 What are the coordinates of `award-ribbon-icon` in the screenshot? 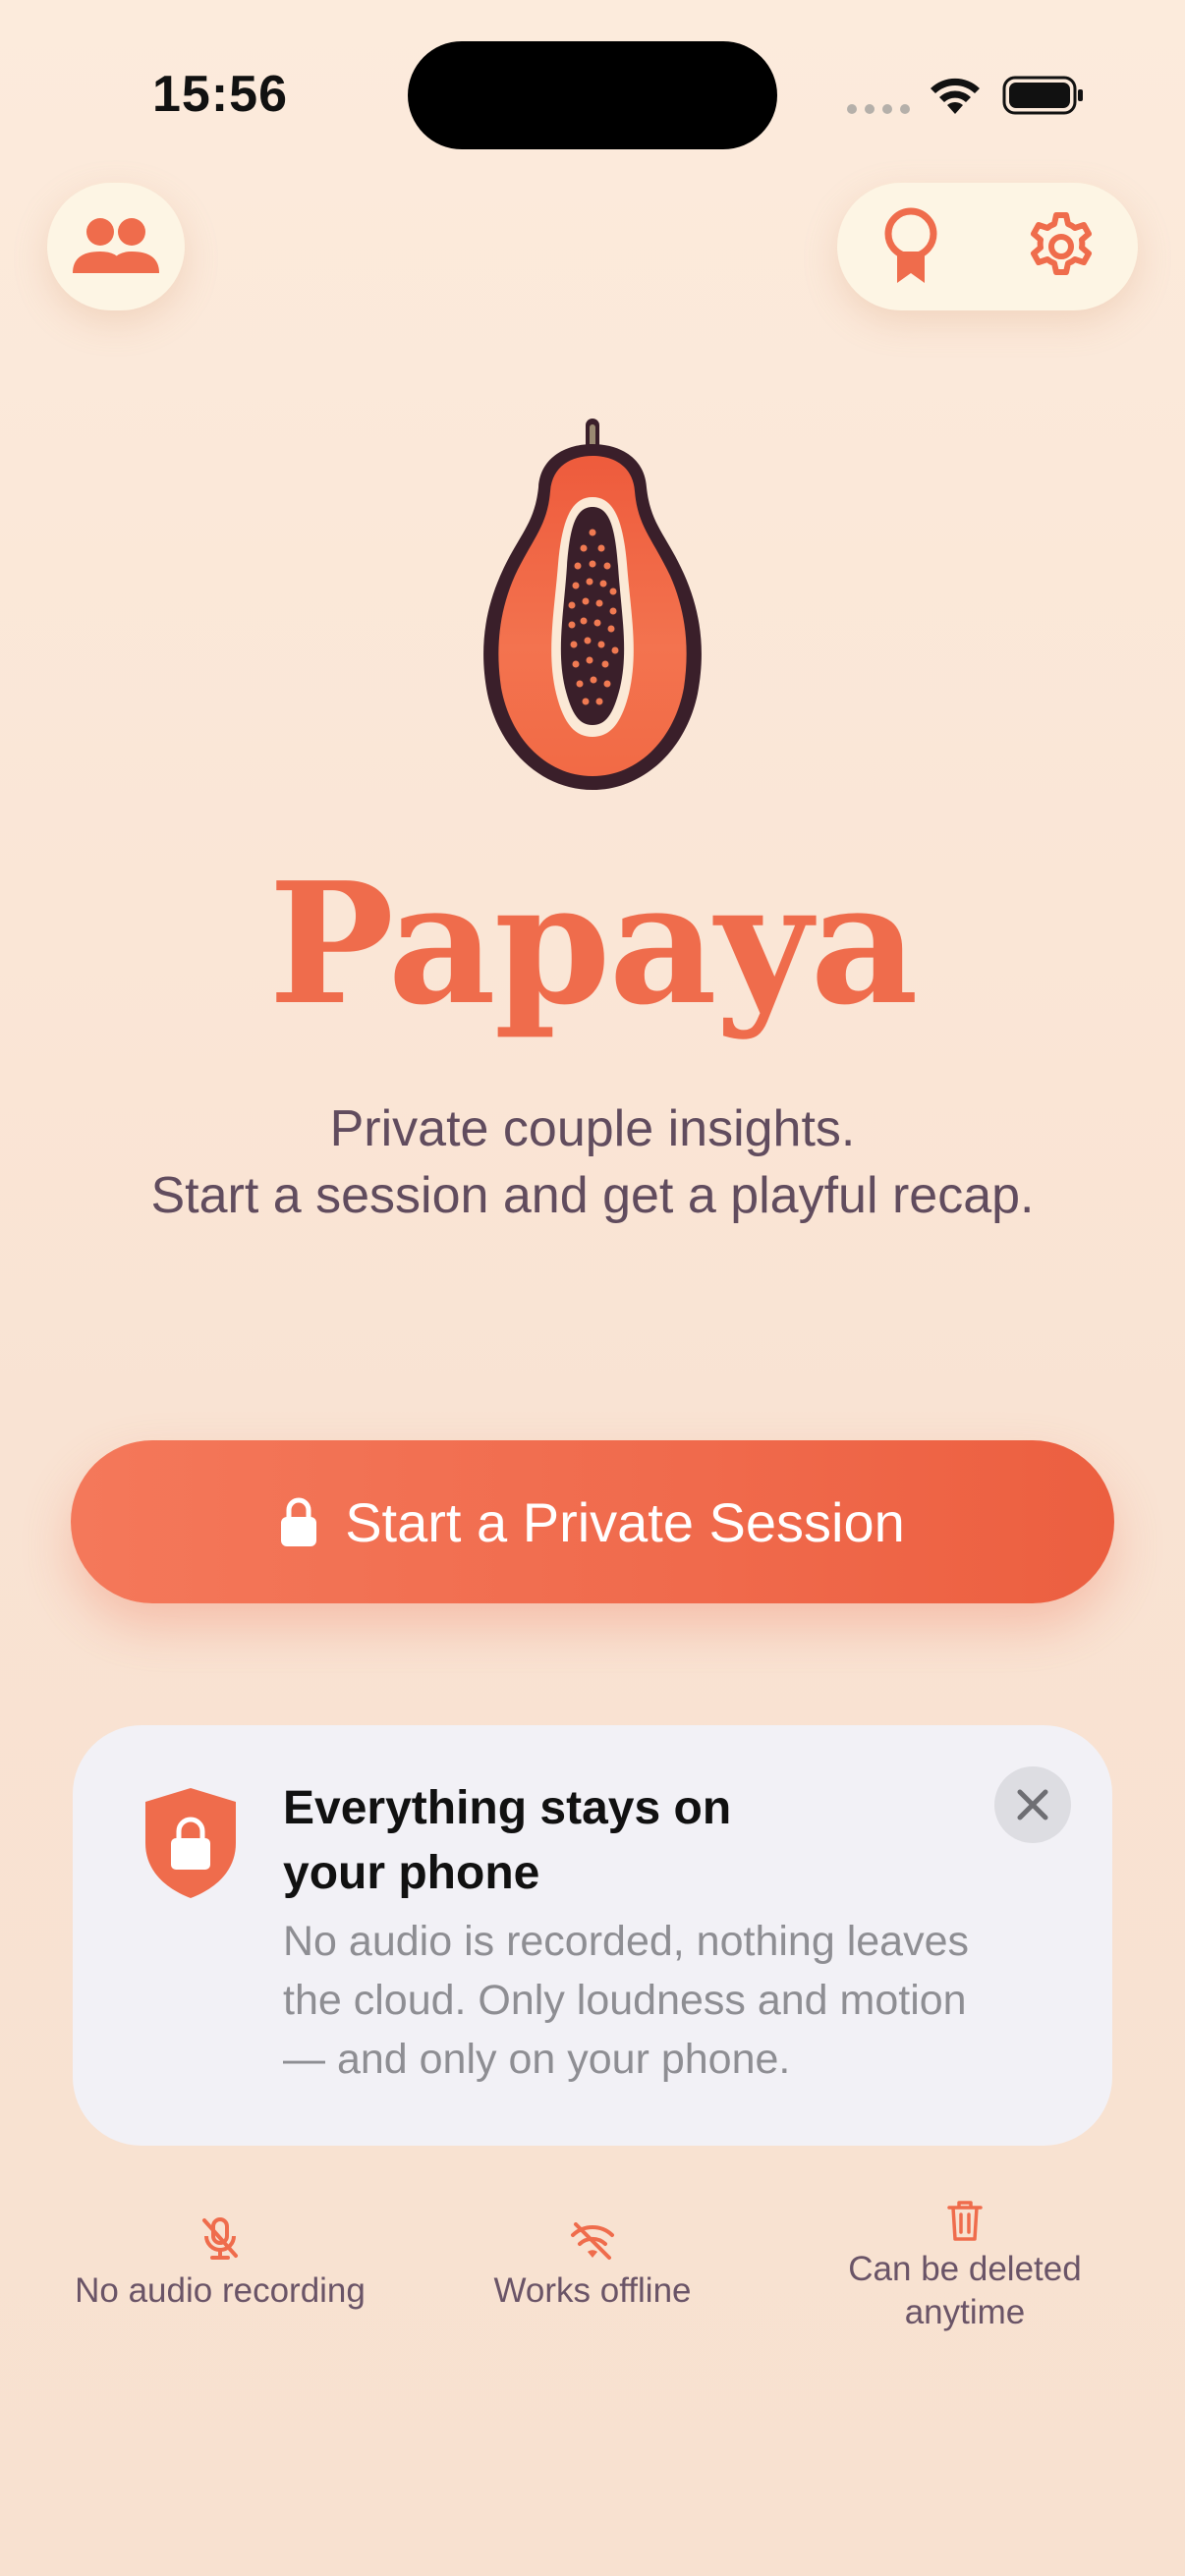 It's located at (911, 245).